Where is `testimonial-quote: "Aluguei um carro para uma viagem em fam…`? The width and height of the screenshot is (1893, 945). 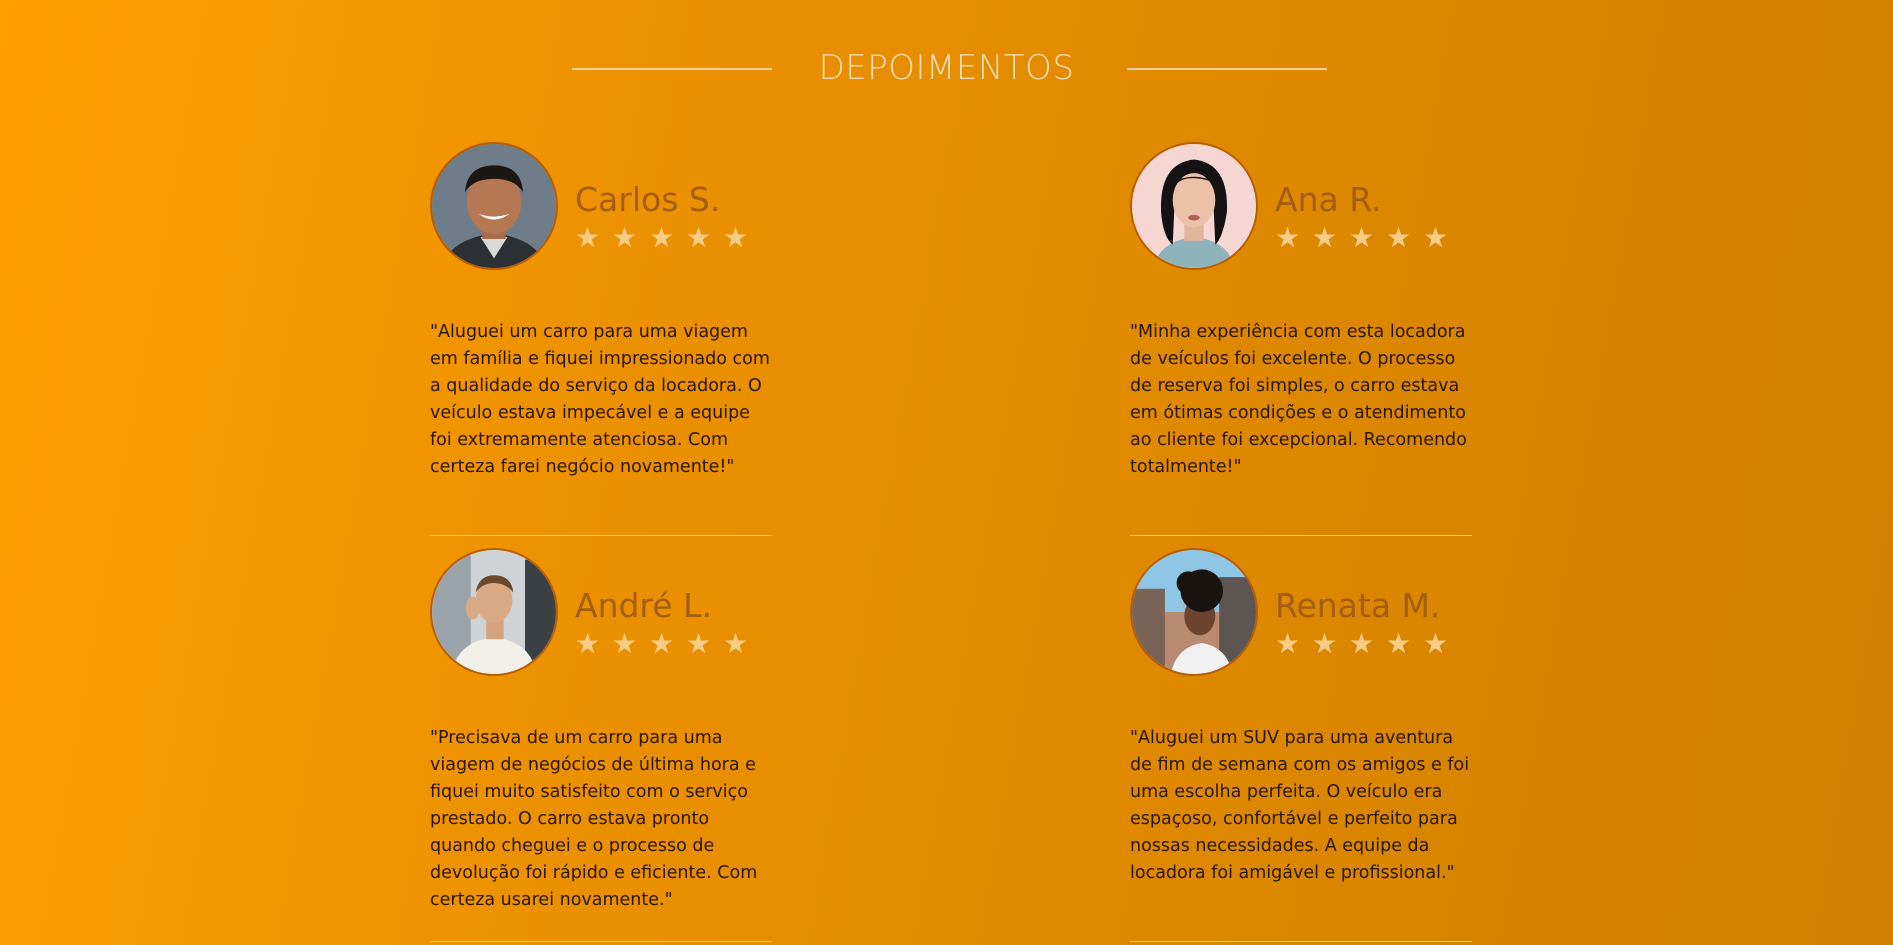
testimonial-quote: "Aluguei um carro para uma viagem em fam… is located at coordinates (600, 399).